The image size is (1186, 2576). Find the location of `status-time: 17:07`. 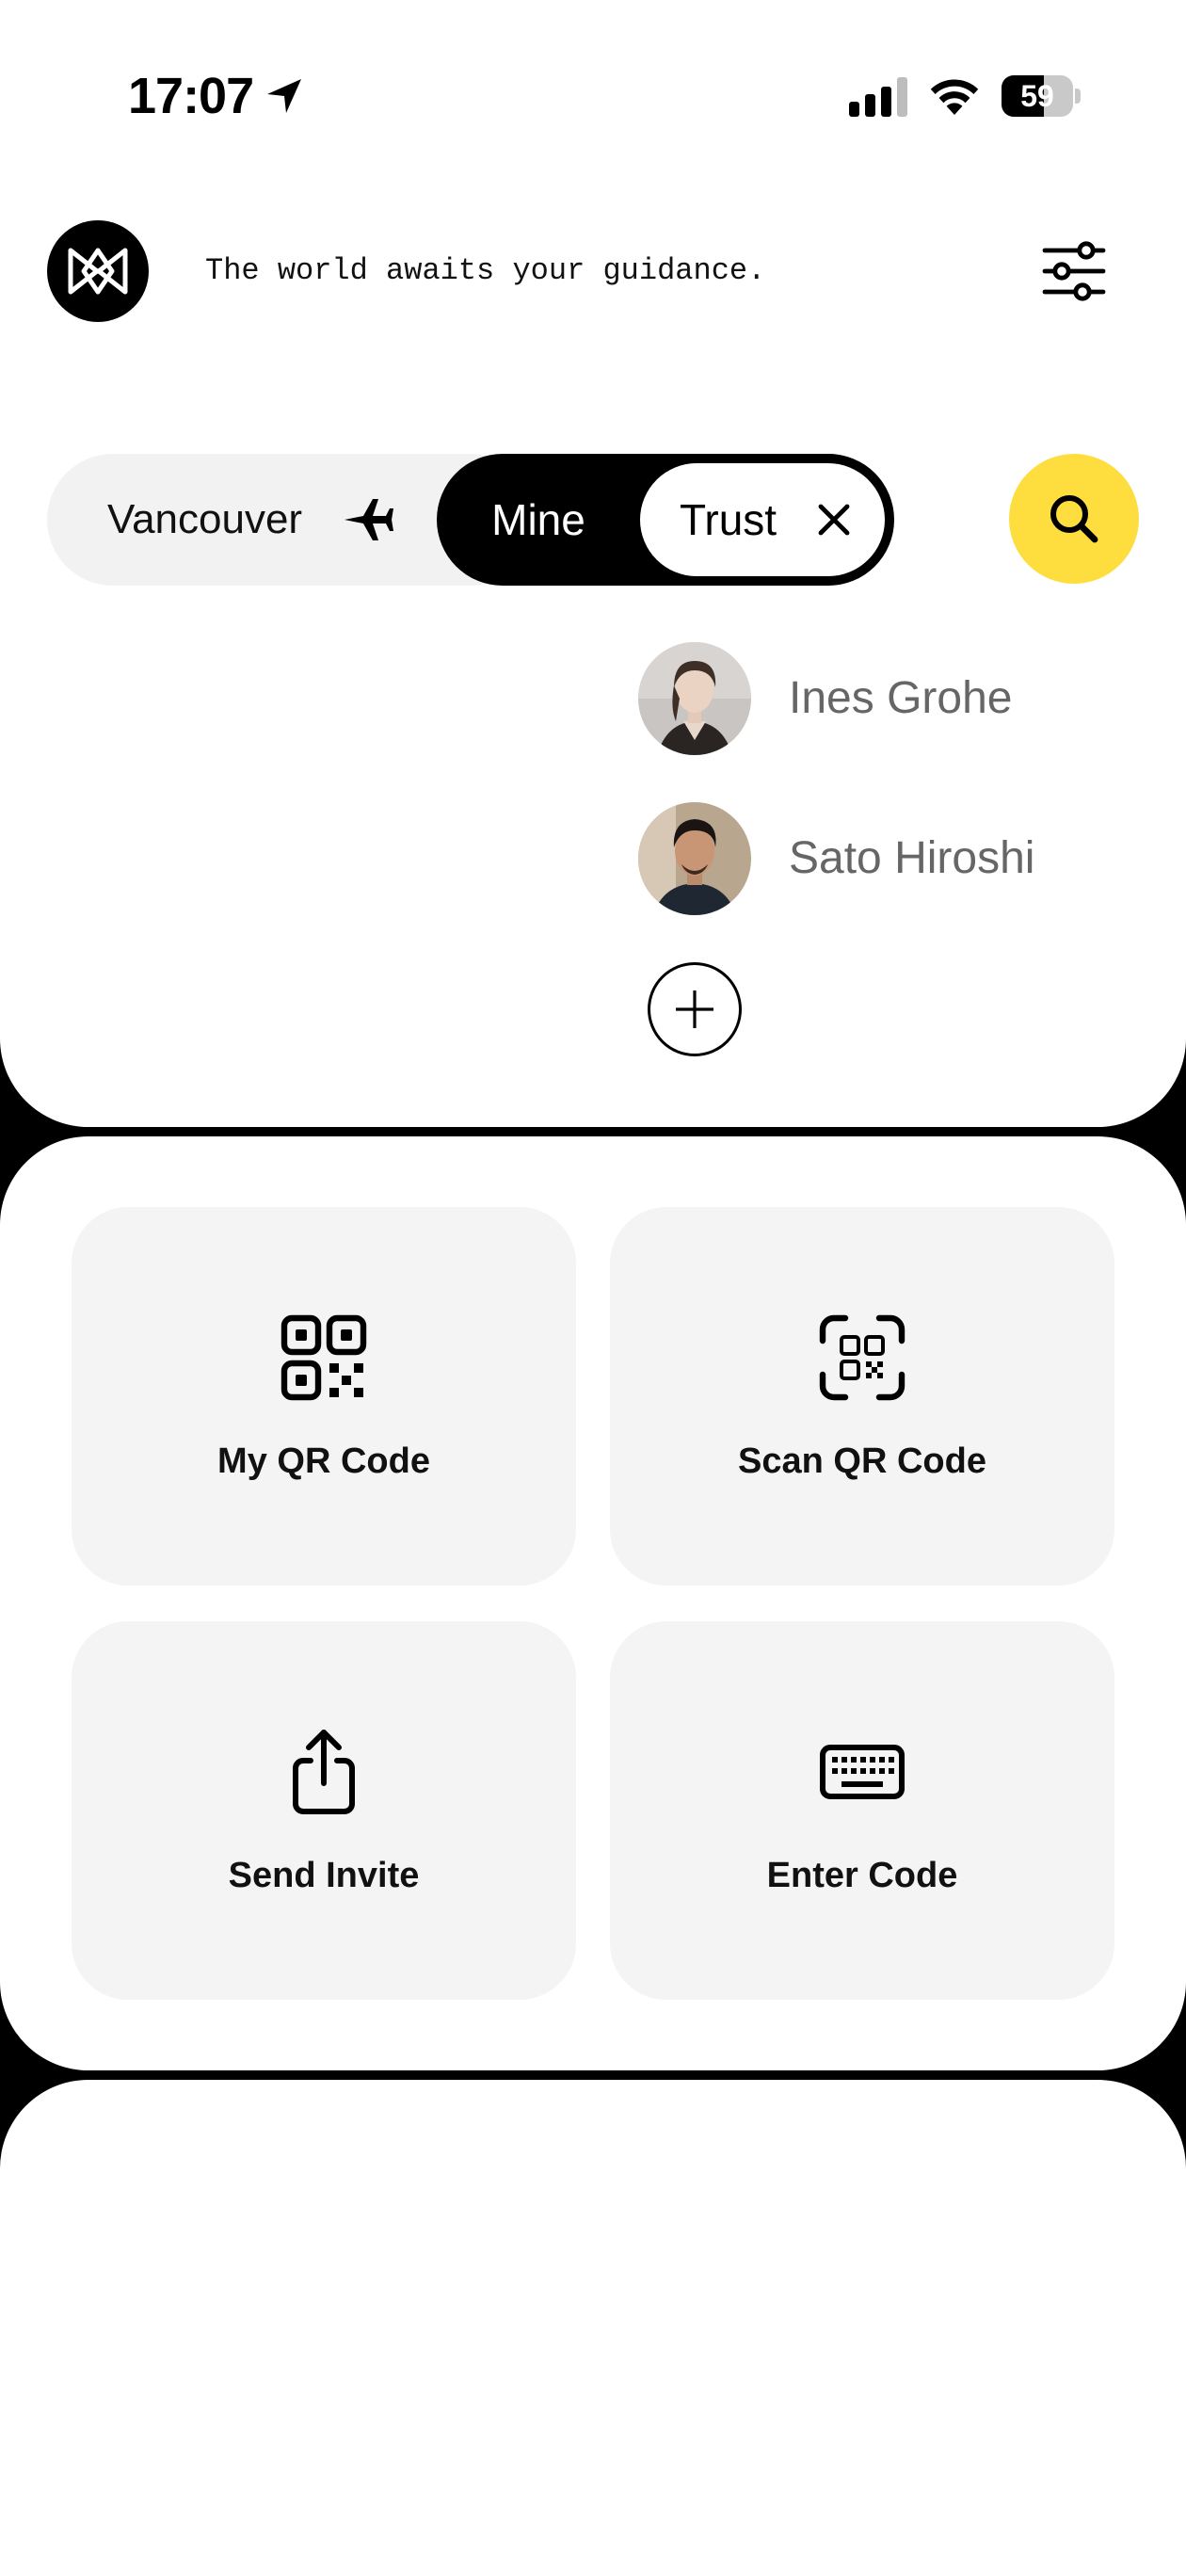

status-time: 17:07 is located at coordinates (191, 96).